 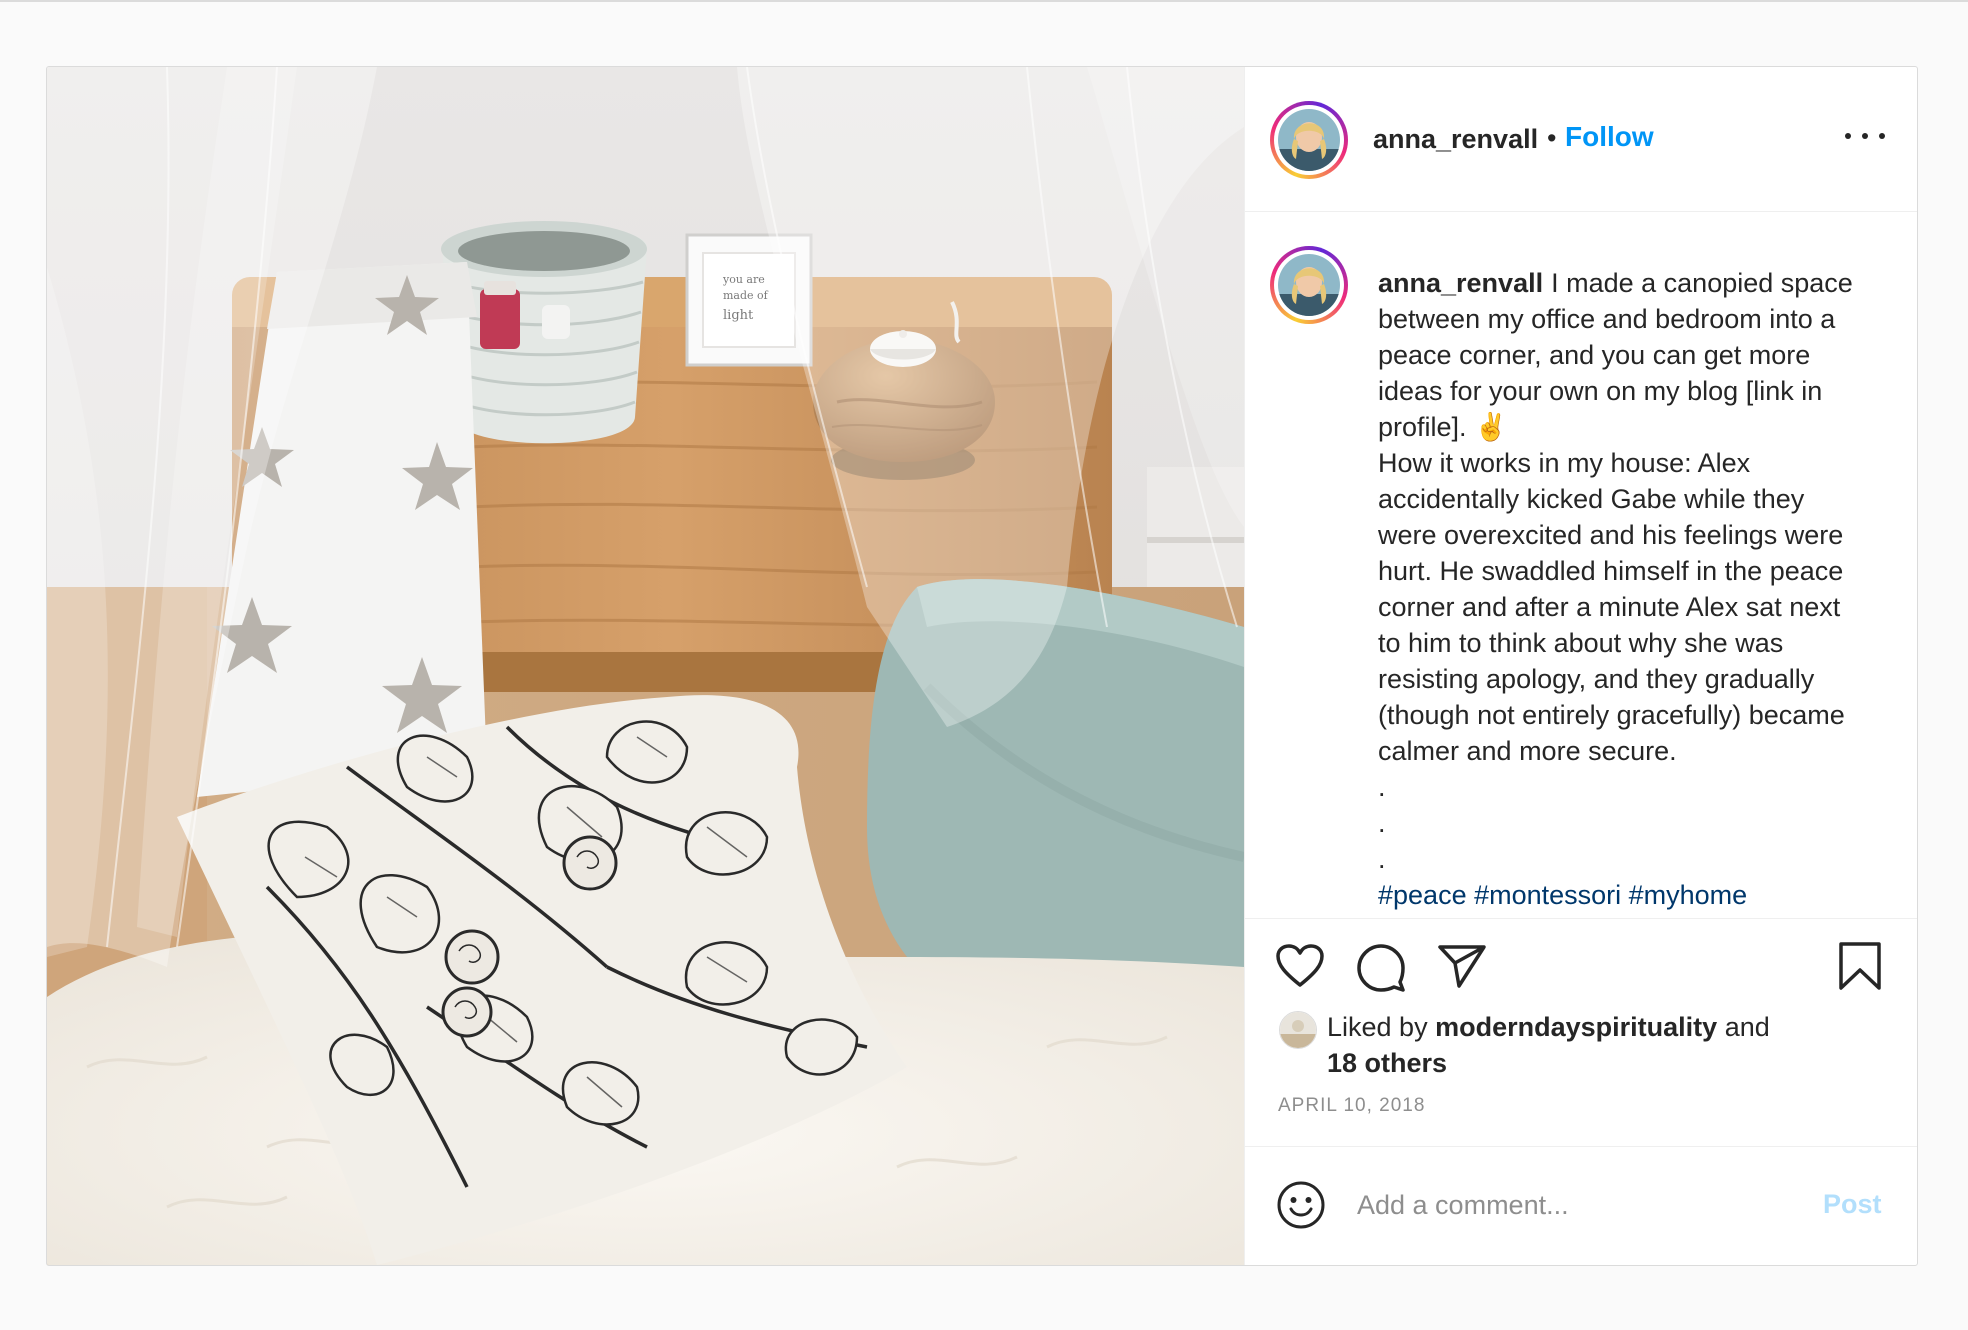 What do you see at coordinates (1455, 139) in the screenshot?
I see `post-author-username: anna_renvall` at bounding box center [1455, 139].